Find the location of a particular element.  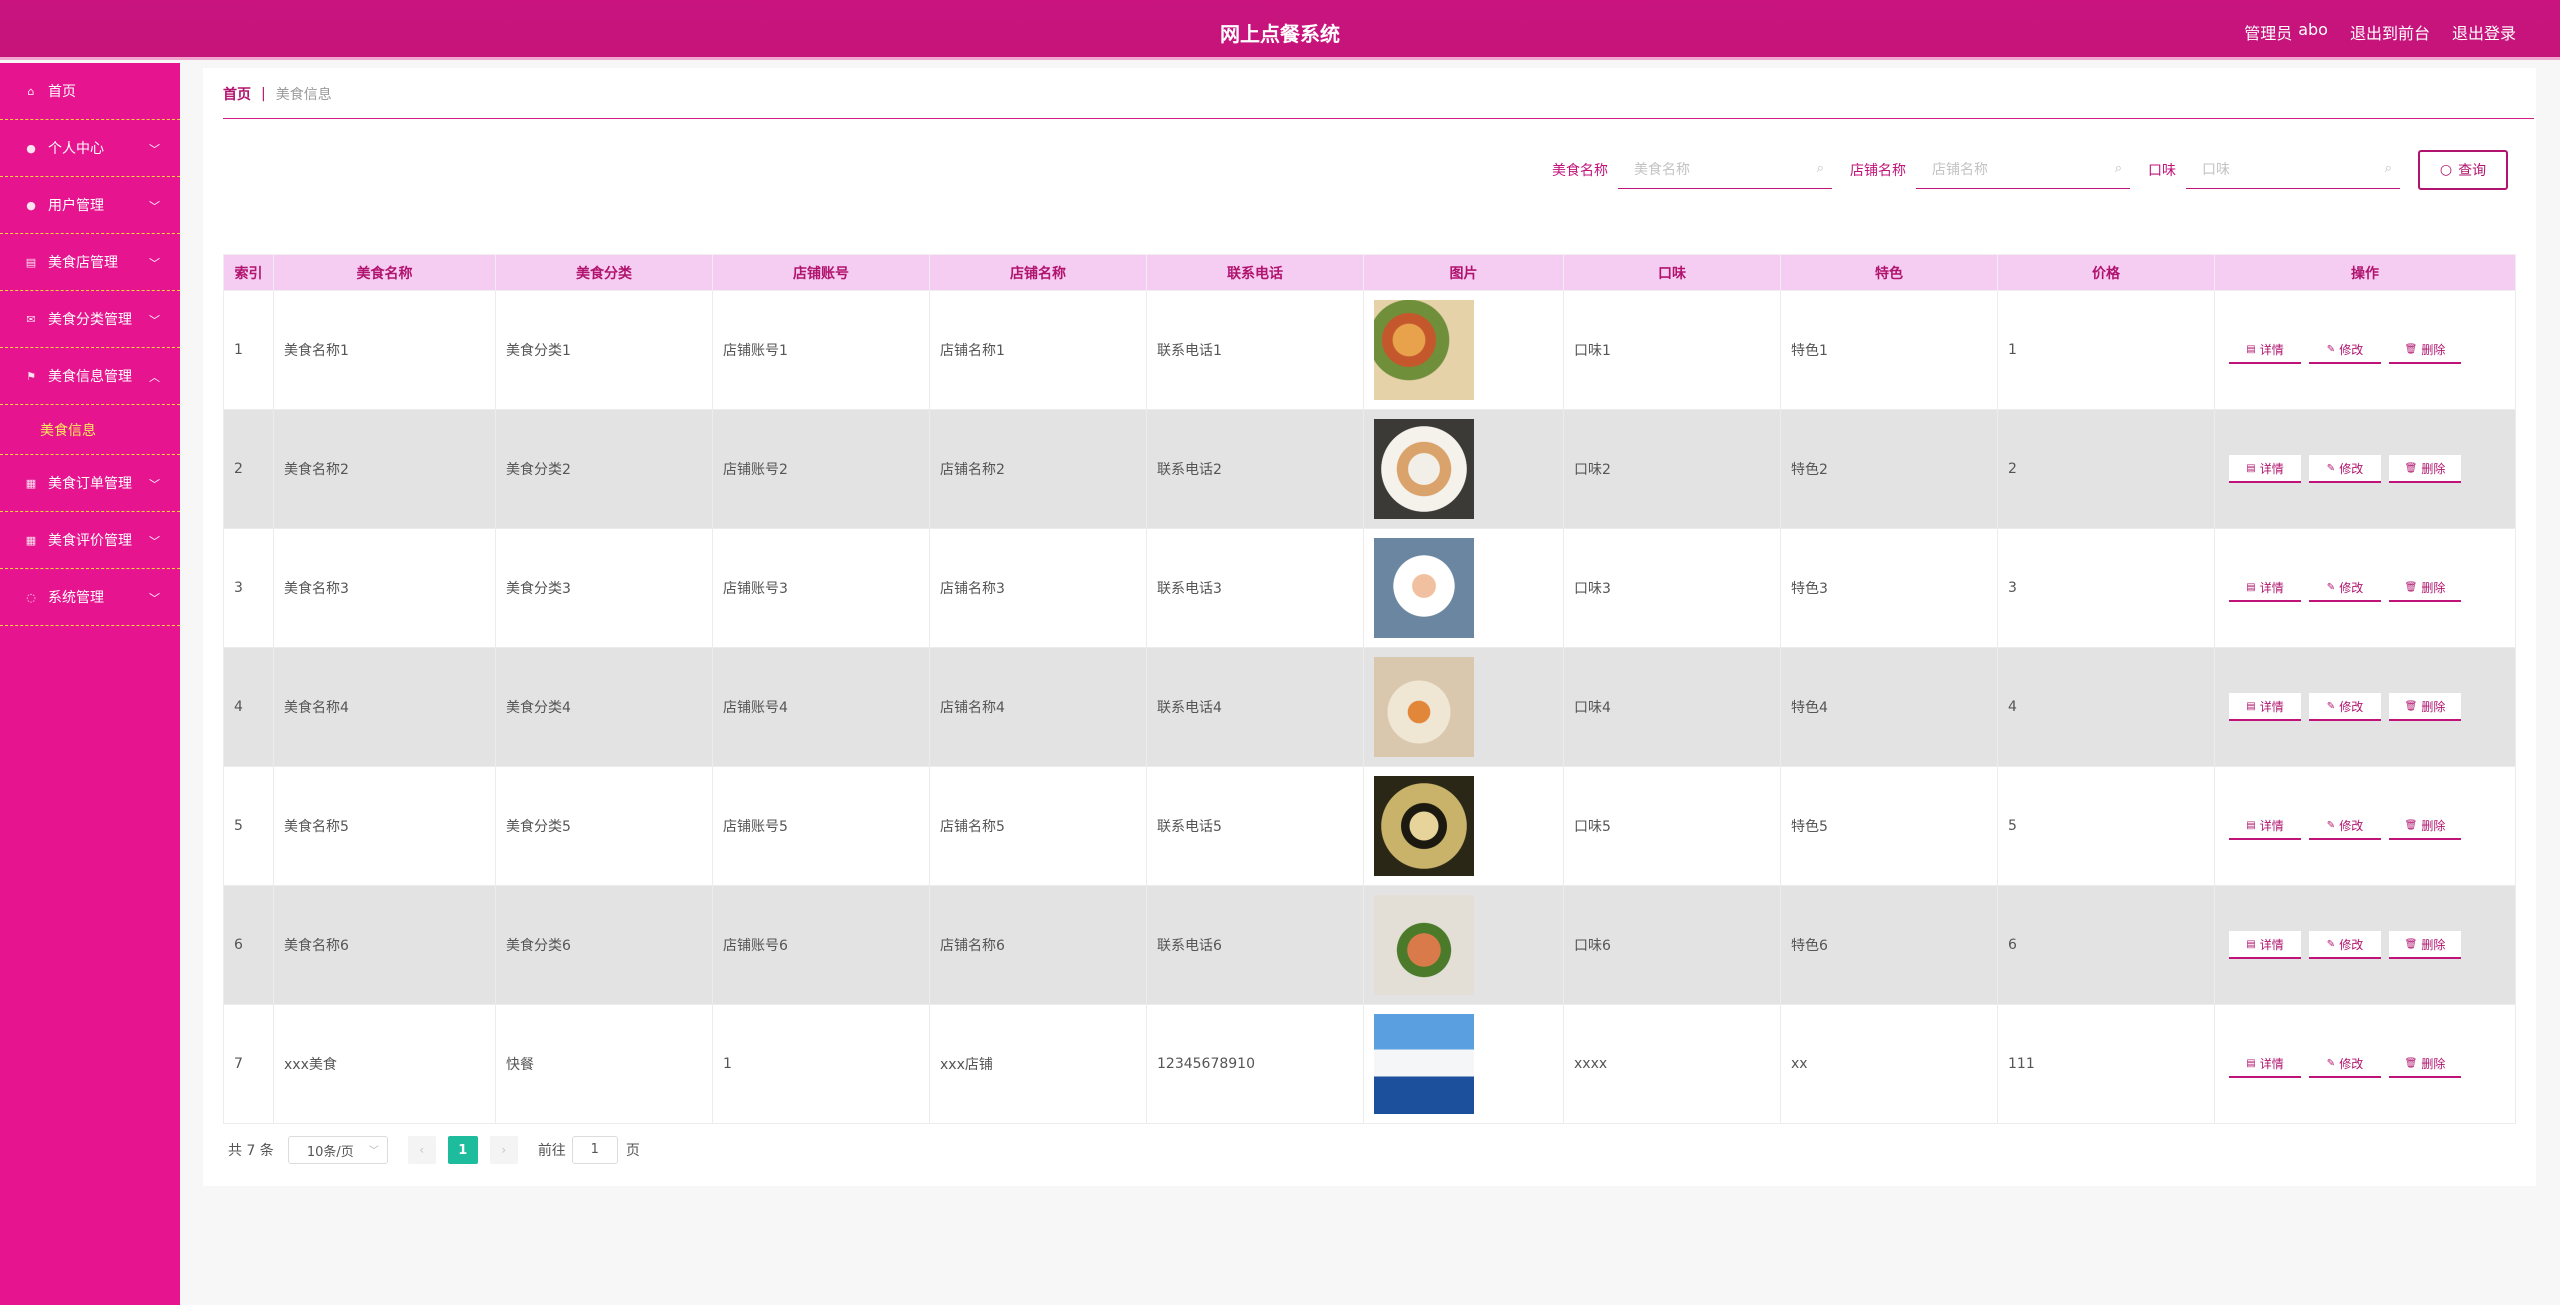

sidebar-subitem-food-info: 美食信息 is located at coordinates (90, 430).